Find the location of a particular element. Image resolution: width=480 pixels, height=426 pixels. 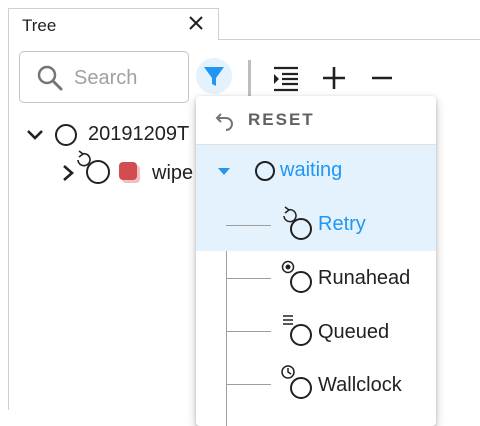

collapse-chevron-icon is located at coordinates (35, 135).